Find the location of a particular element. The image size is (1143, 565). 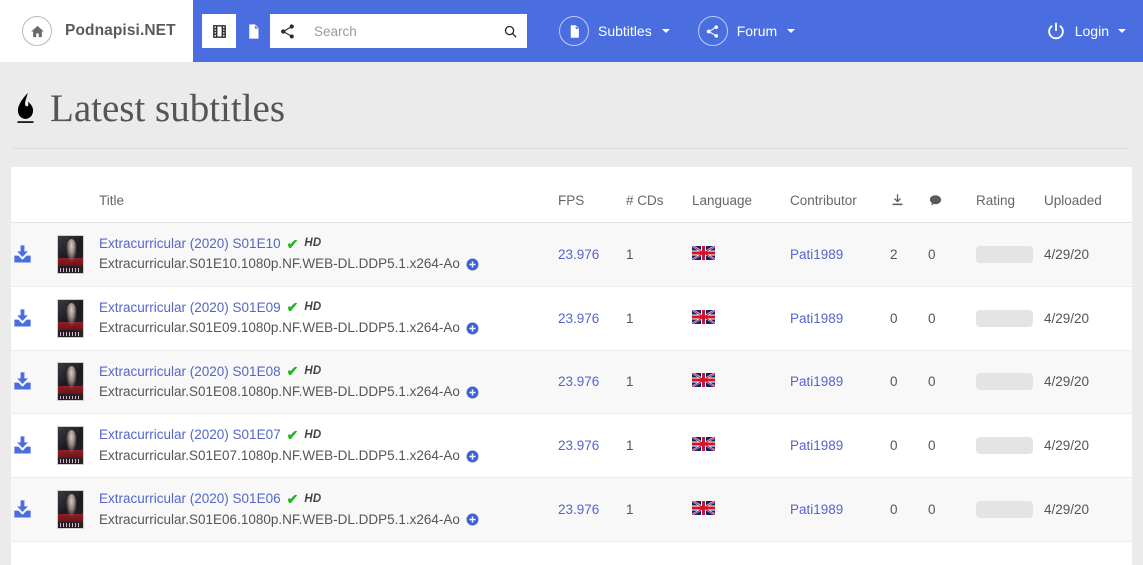

film-icon is located at coordinates (219, 31).